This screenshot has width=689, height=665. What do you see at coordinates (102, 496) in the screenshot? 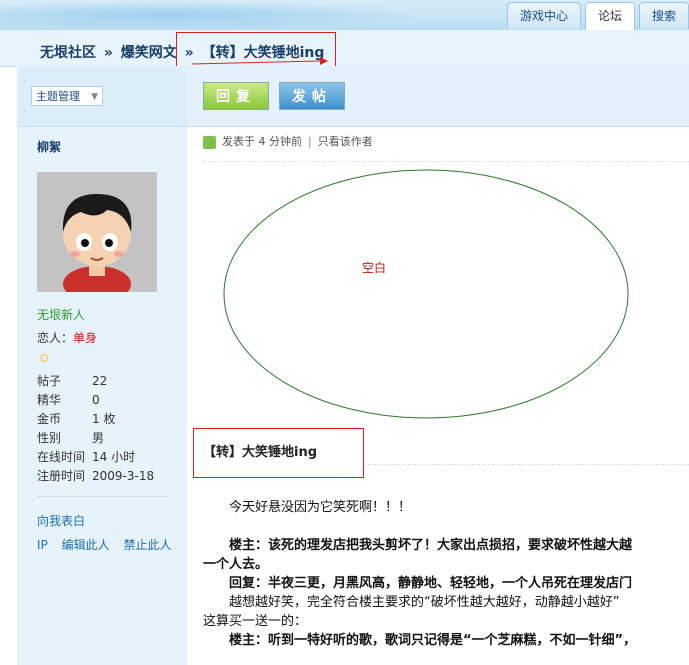
I see `sidebar-divider` at bounding box center [102, 496].